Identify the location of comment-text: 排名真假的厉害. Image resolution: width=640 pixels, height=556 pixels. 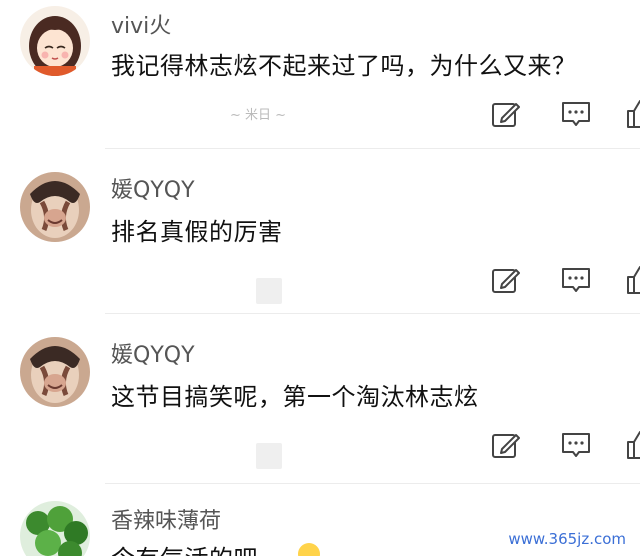
(197, 232).